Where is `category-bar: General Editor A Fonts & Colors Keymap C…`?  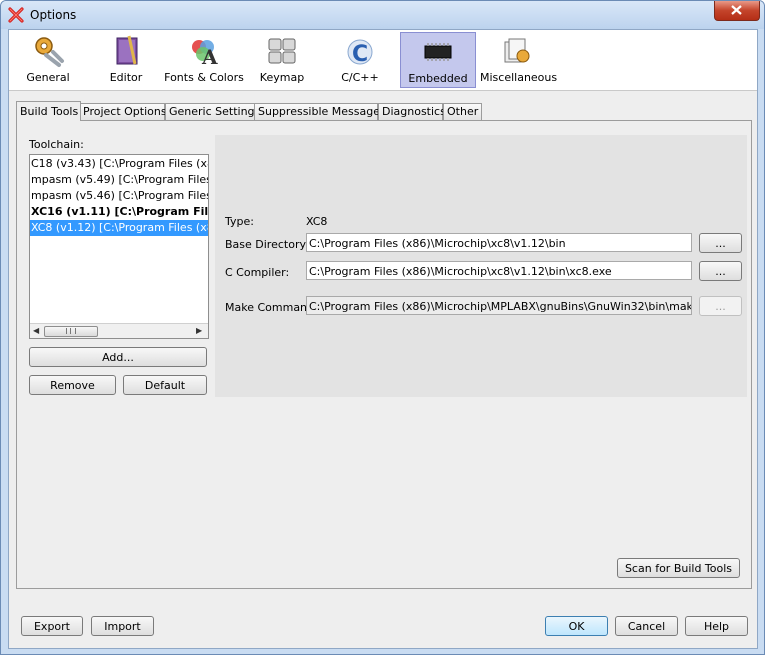 category-bar: General Editor A Fonts & Colors Keymap C… is located at coordinates (383, 60).